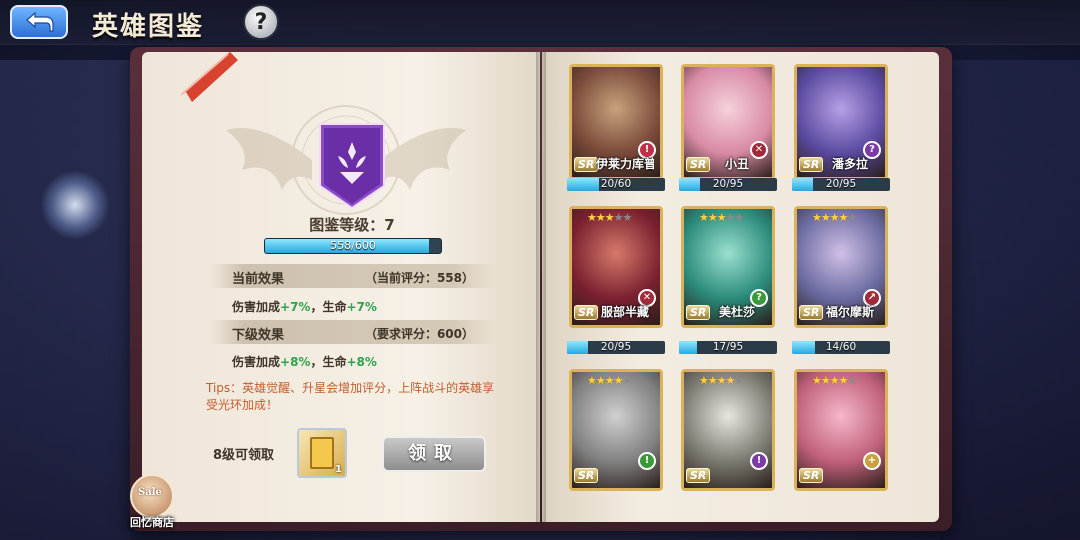  Describe the element at coordinates (1010, 300) in the screenshot. I see `background-right` at that location.